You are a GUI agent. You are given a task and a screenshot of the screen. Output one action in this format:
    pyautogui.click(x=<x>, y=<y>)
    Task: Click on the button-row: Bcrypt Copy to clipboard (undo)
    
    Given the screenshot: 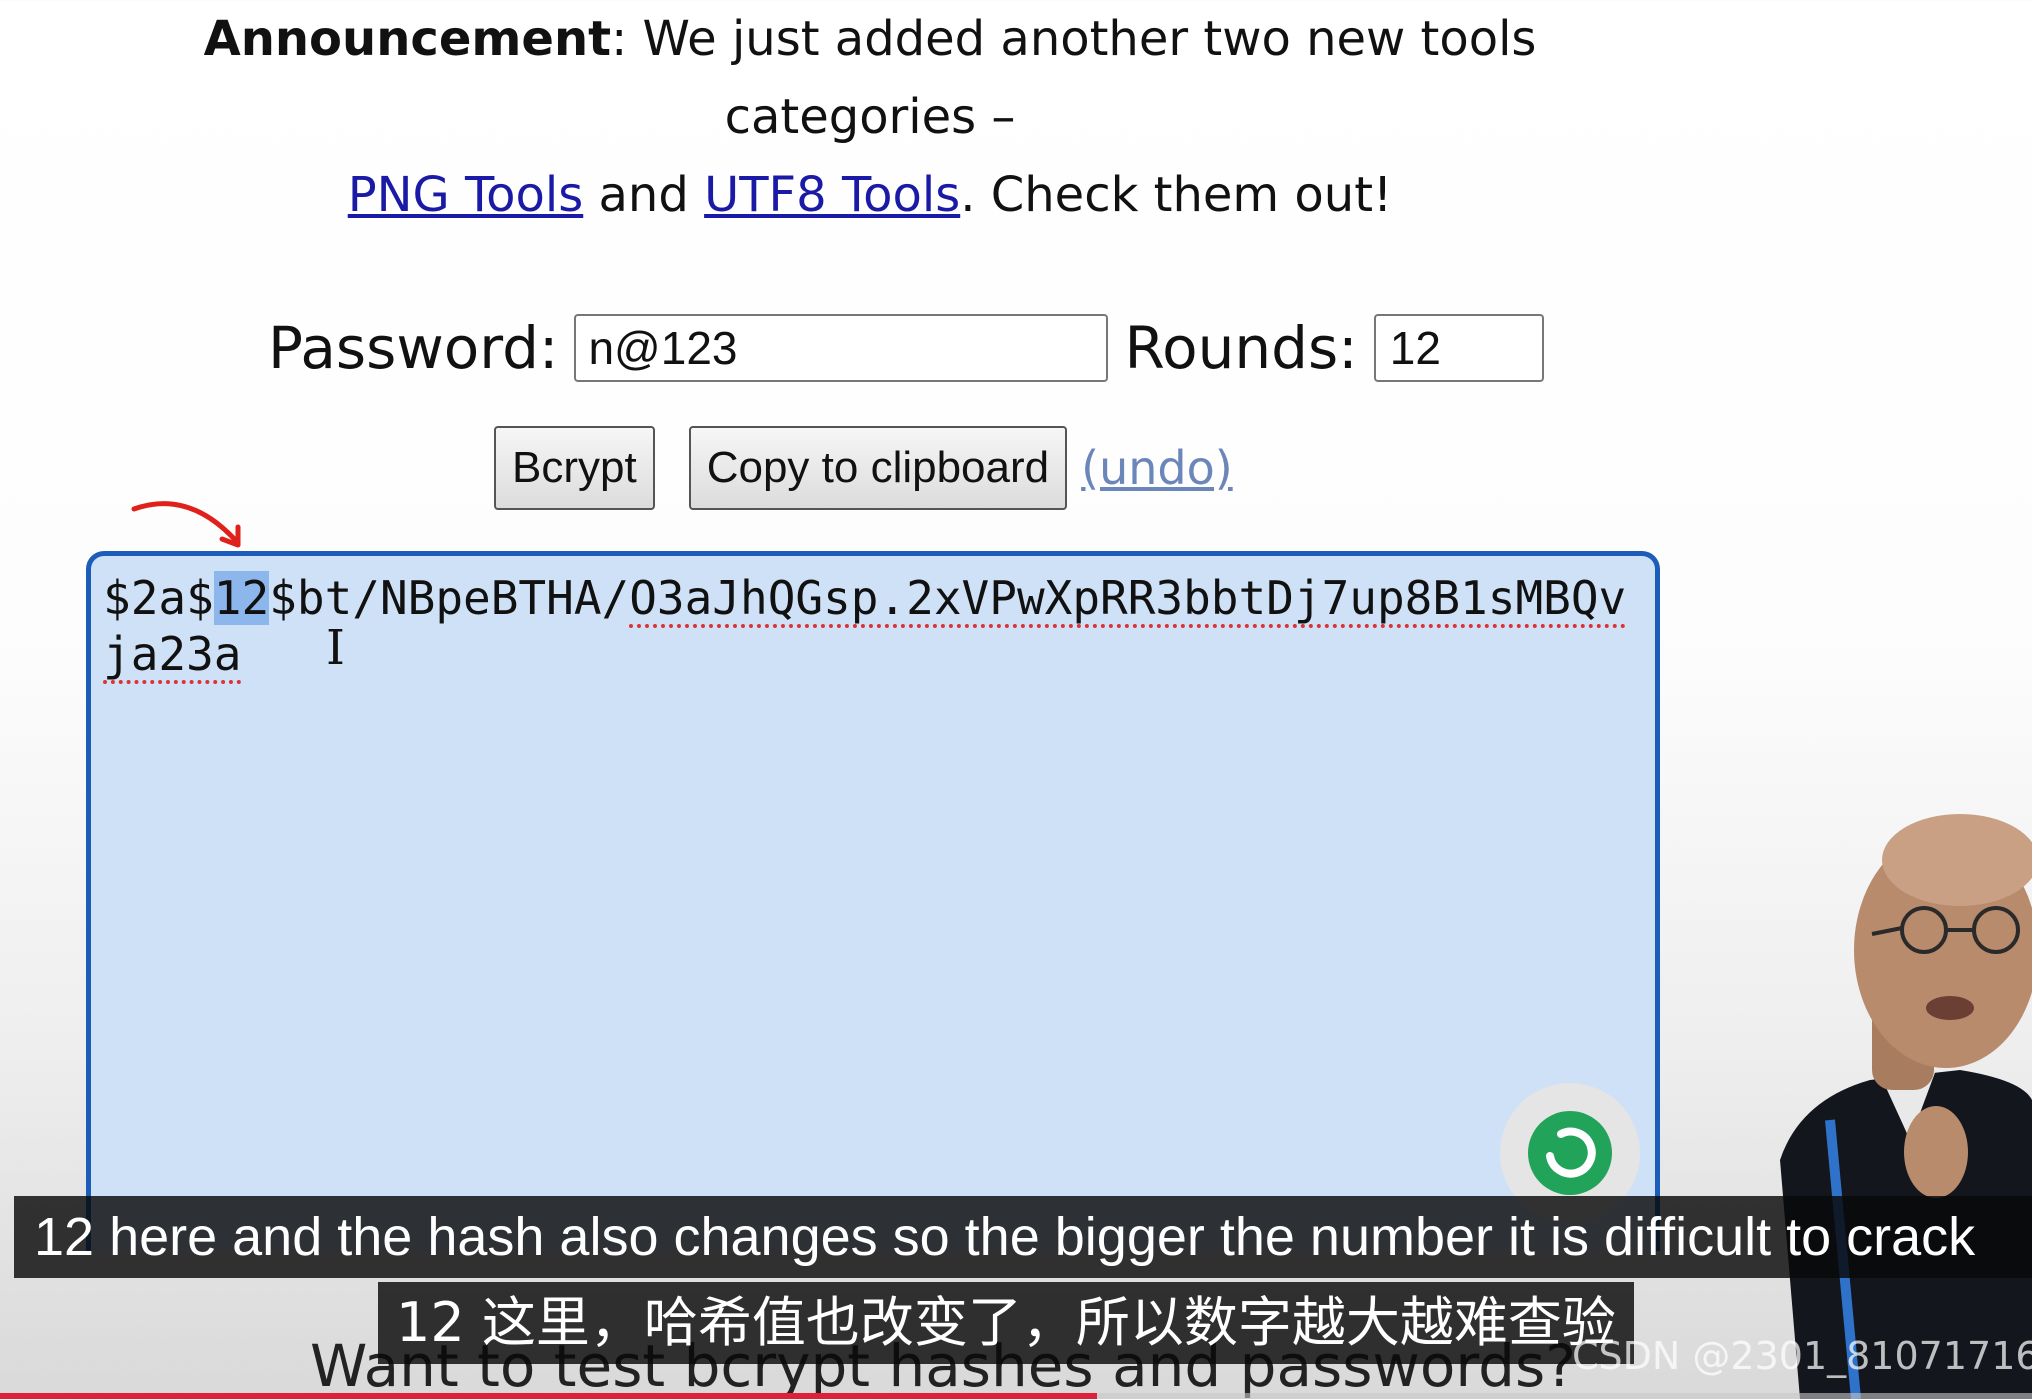 What is the action you would take?
    pyautogui.click(x=863, y=468)
    